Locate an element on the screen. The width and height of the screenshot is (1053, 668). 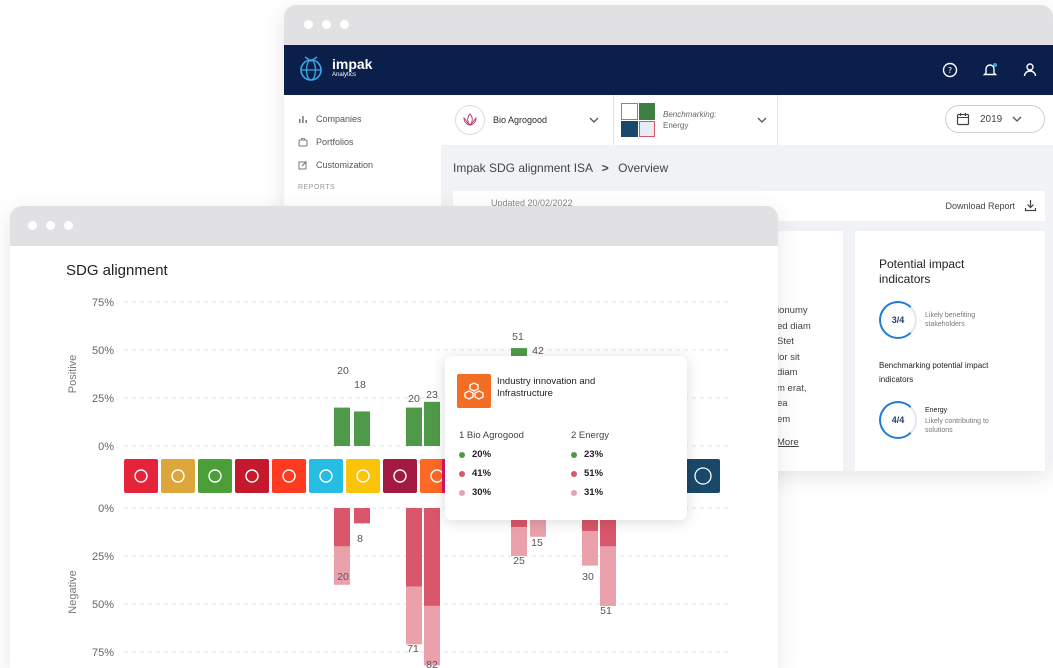
text-fragment: diam is located at coordinates (787, 372).